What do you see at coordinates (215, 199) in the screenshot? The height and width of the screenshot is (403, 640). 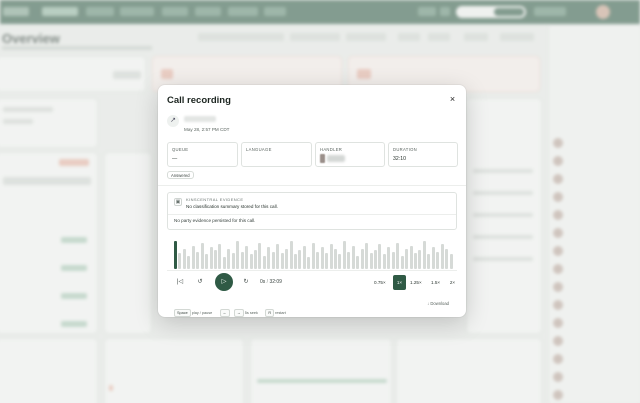 I see `evidence-kicker: KINSCENTRAL EVIDENCE` at bounding box center [215, 199].